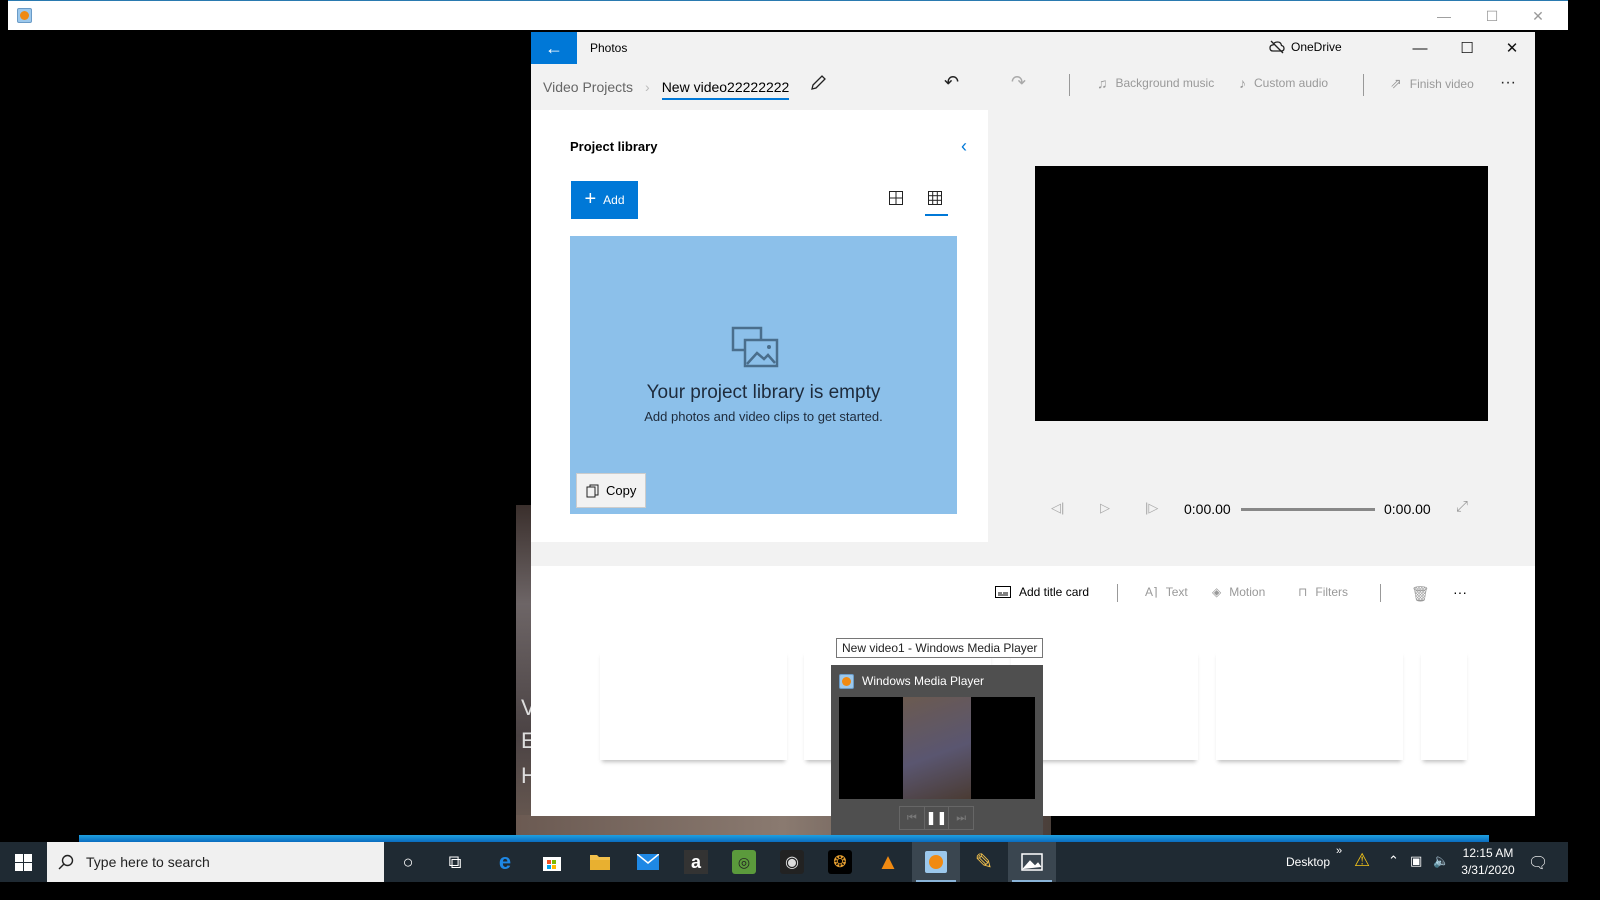 The width and height of the screenshot is (1600, 900). Describe the element at coordinates (1308, 862) in the screenshot. I see `desktop-toolbar-label: Desktop` at that location.